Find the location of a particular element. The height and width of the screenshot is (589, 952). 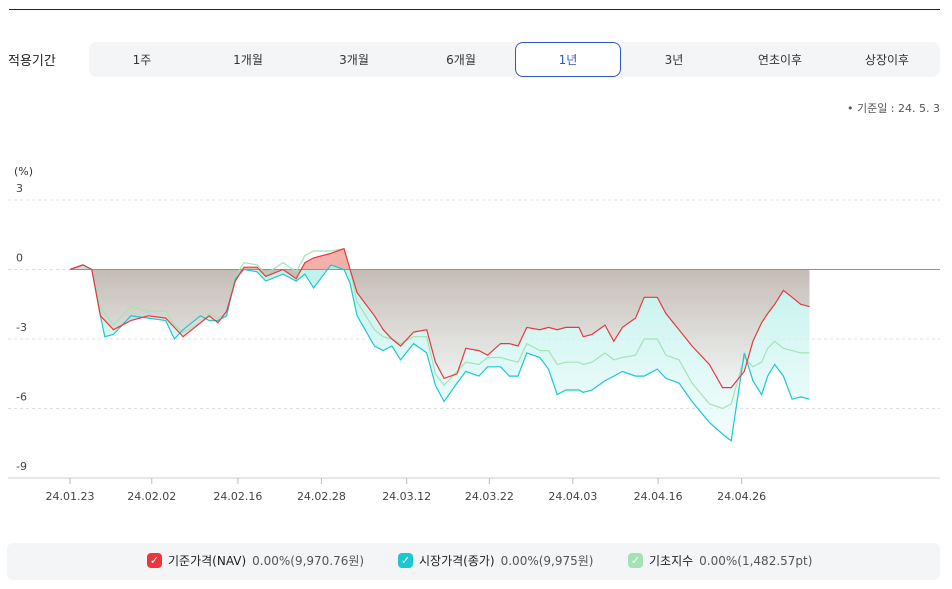

x-tick-label: 24.03.22 is located at coordinates (489, 496).